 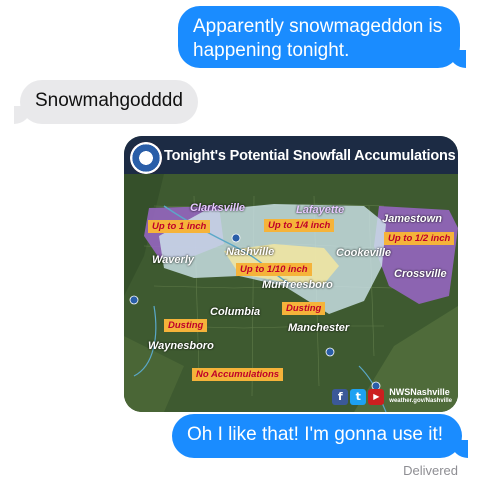 I want to click on facebook-icon: f, so click(x=340, y=397).